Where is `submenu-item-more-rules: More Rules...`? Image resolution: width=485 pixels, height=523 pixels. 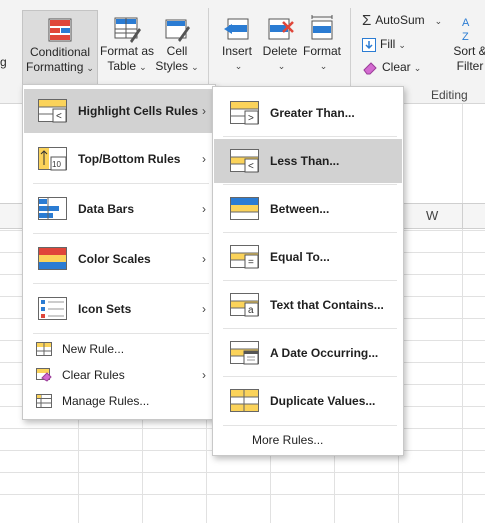 submenu-item-more-rules: More Rules... is located at coordinates (308, 440).